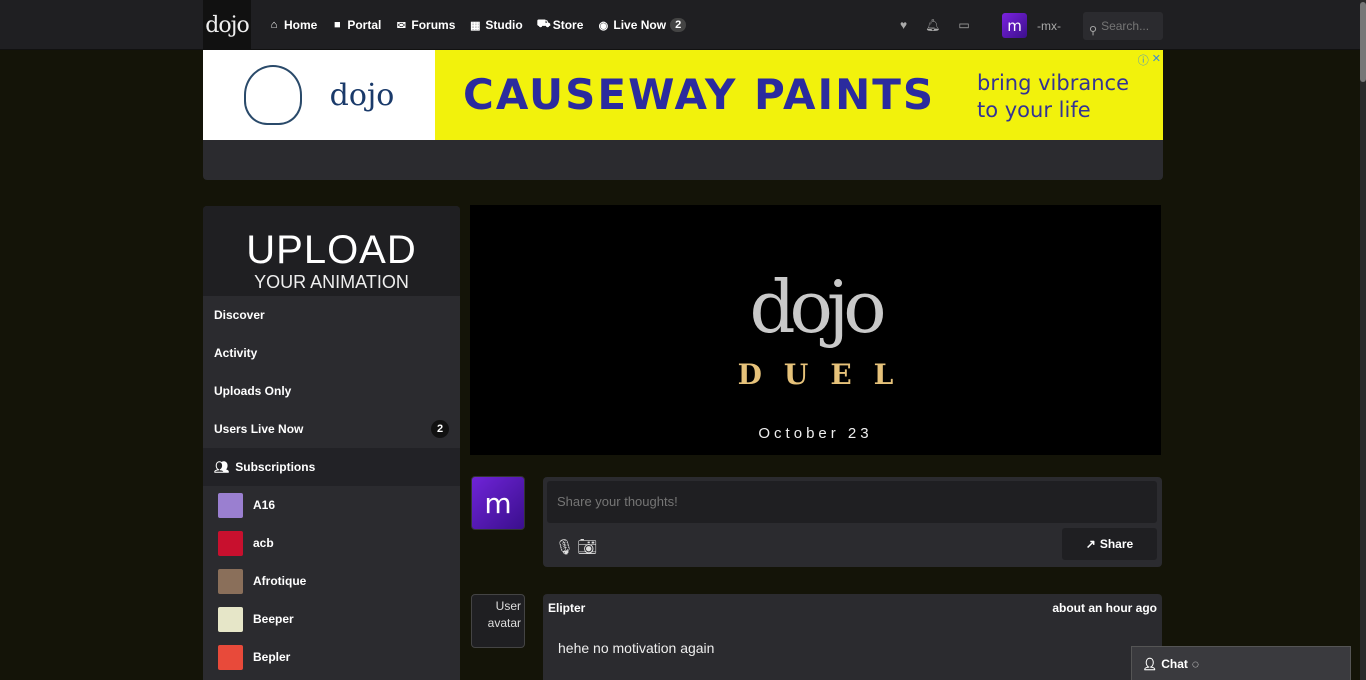 This screenshot has width=1366, height=680. What do you see at coordinates (440, 429) in the screenshot?
I see `live-users-count: 2` at bounding box center [440, 429].